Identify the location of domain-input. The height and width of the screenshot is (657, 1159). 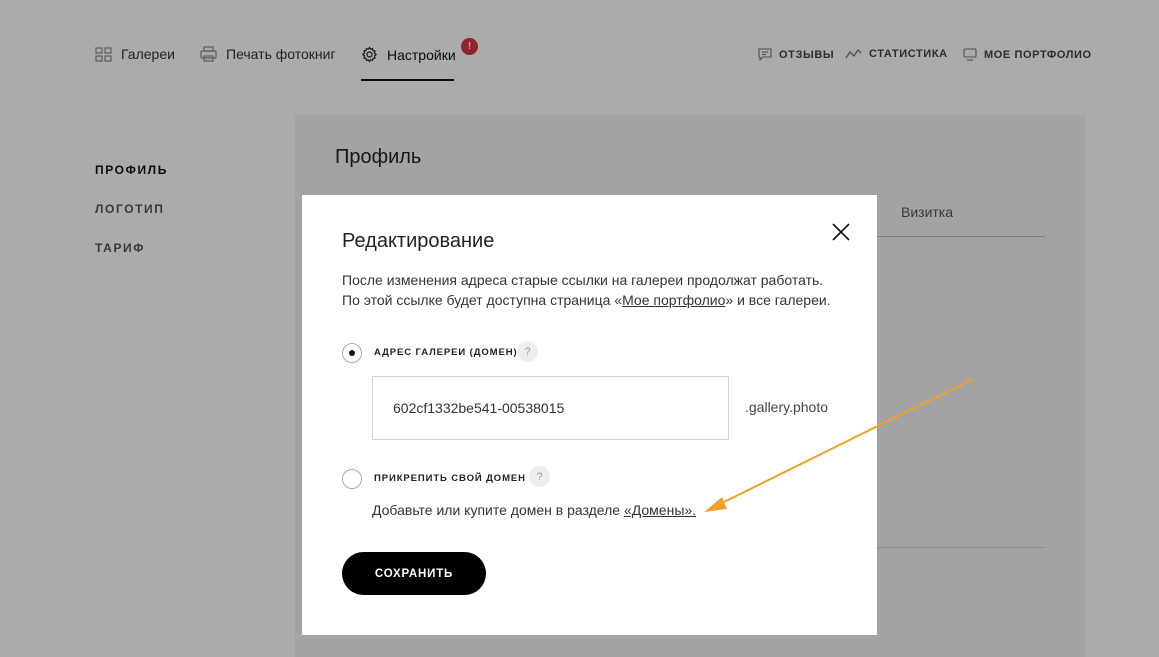
(550, 408).